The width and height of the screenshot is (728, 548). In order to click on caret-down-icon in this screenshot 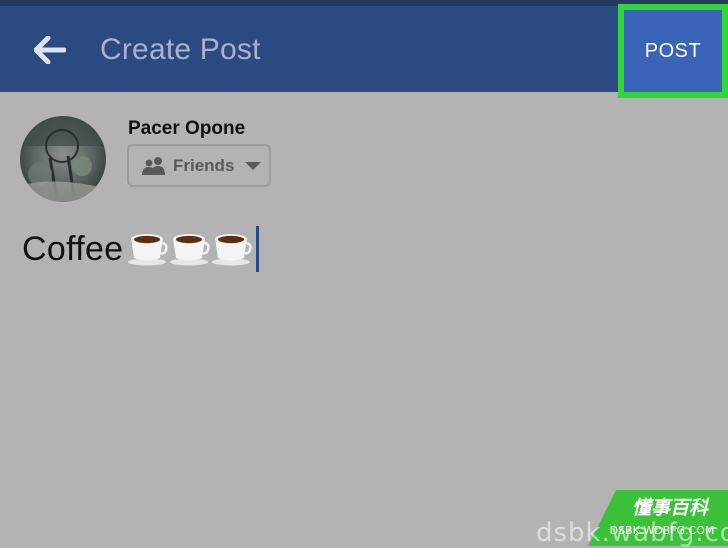, I will do `click(253, 165)`.